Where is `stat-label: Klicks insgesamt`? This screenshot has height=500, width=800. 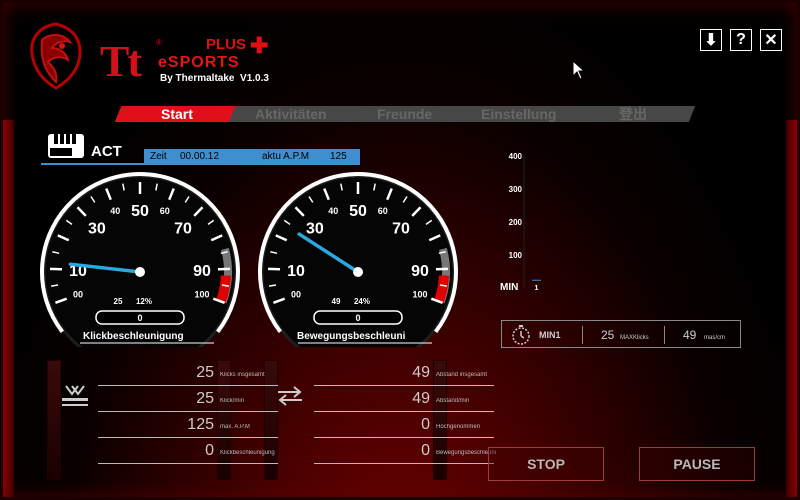
stat-label: Klicks insgesamt is located at coordinates (242, 375).